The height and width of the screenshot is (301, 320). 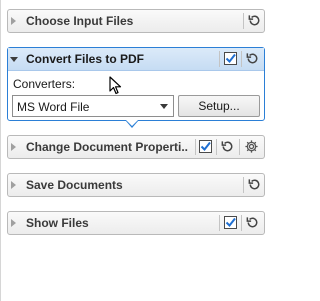 I want to click on gear-icon, so click(x=251, y=146).